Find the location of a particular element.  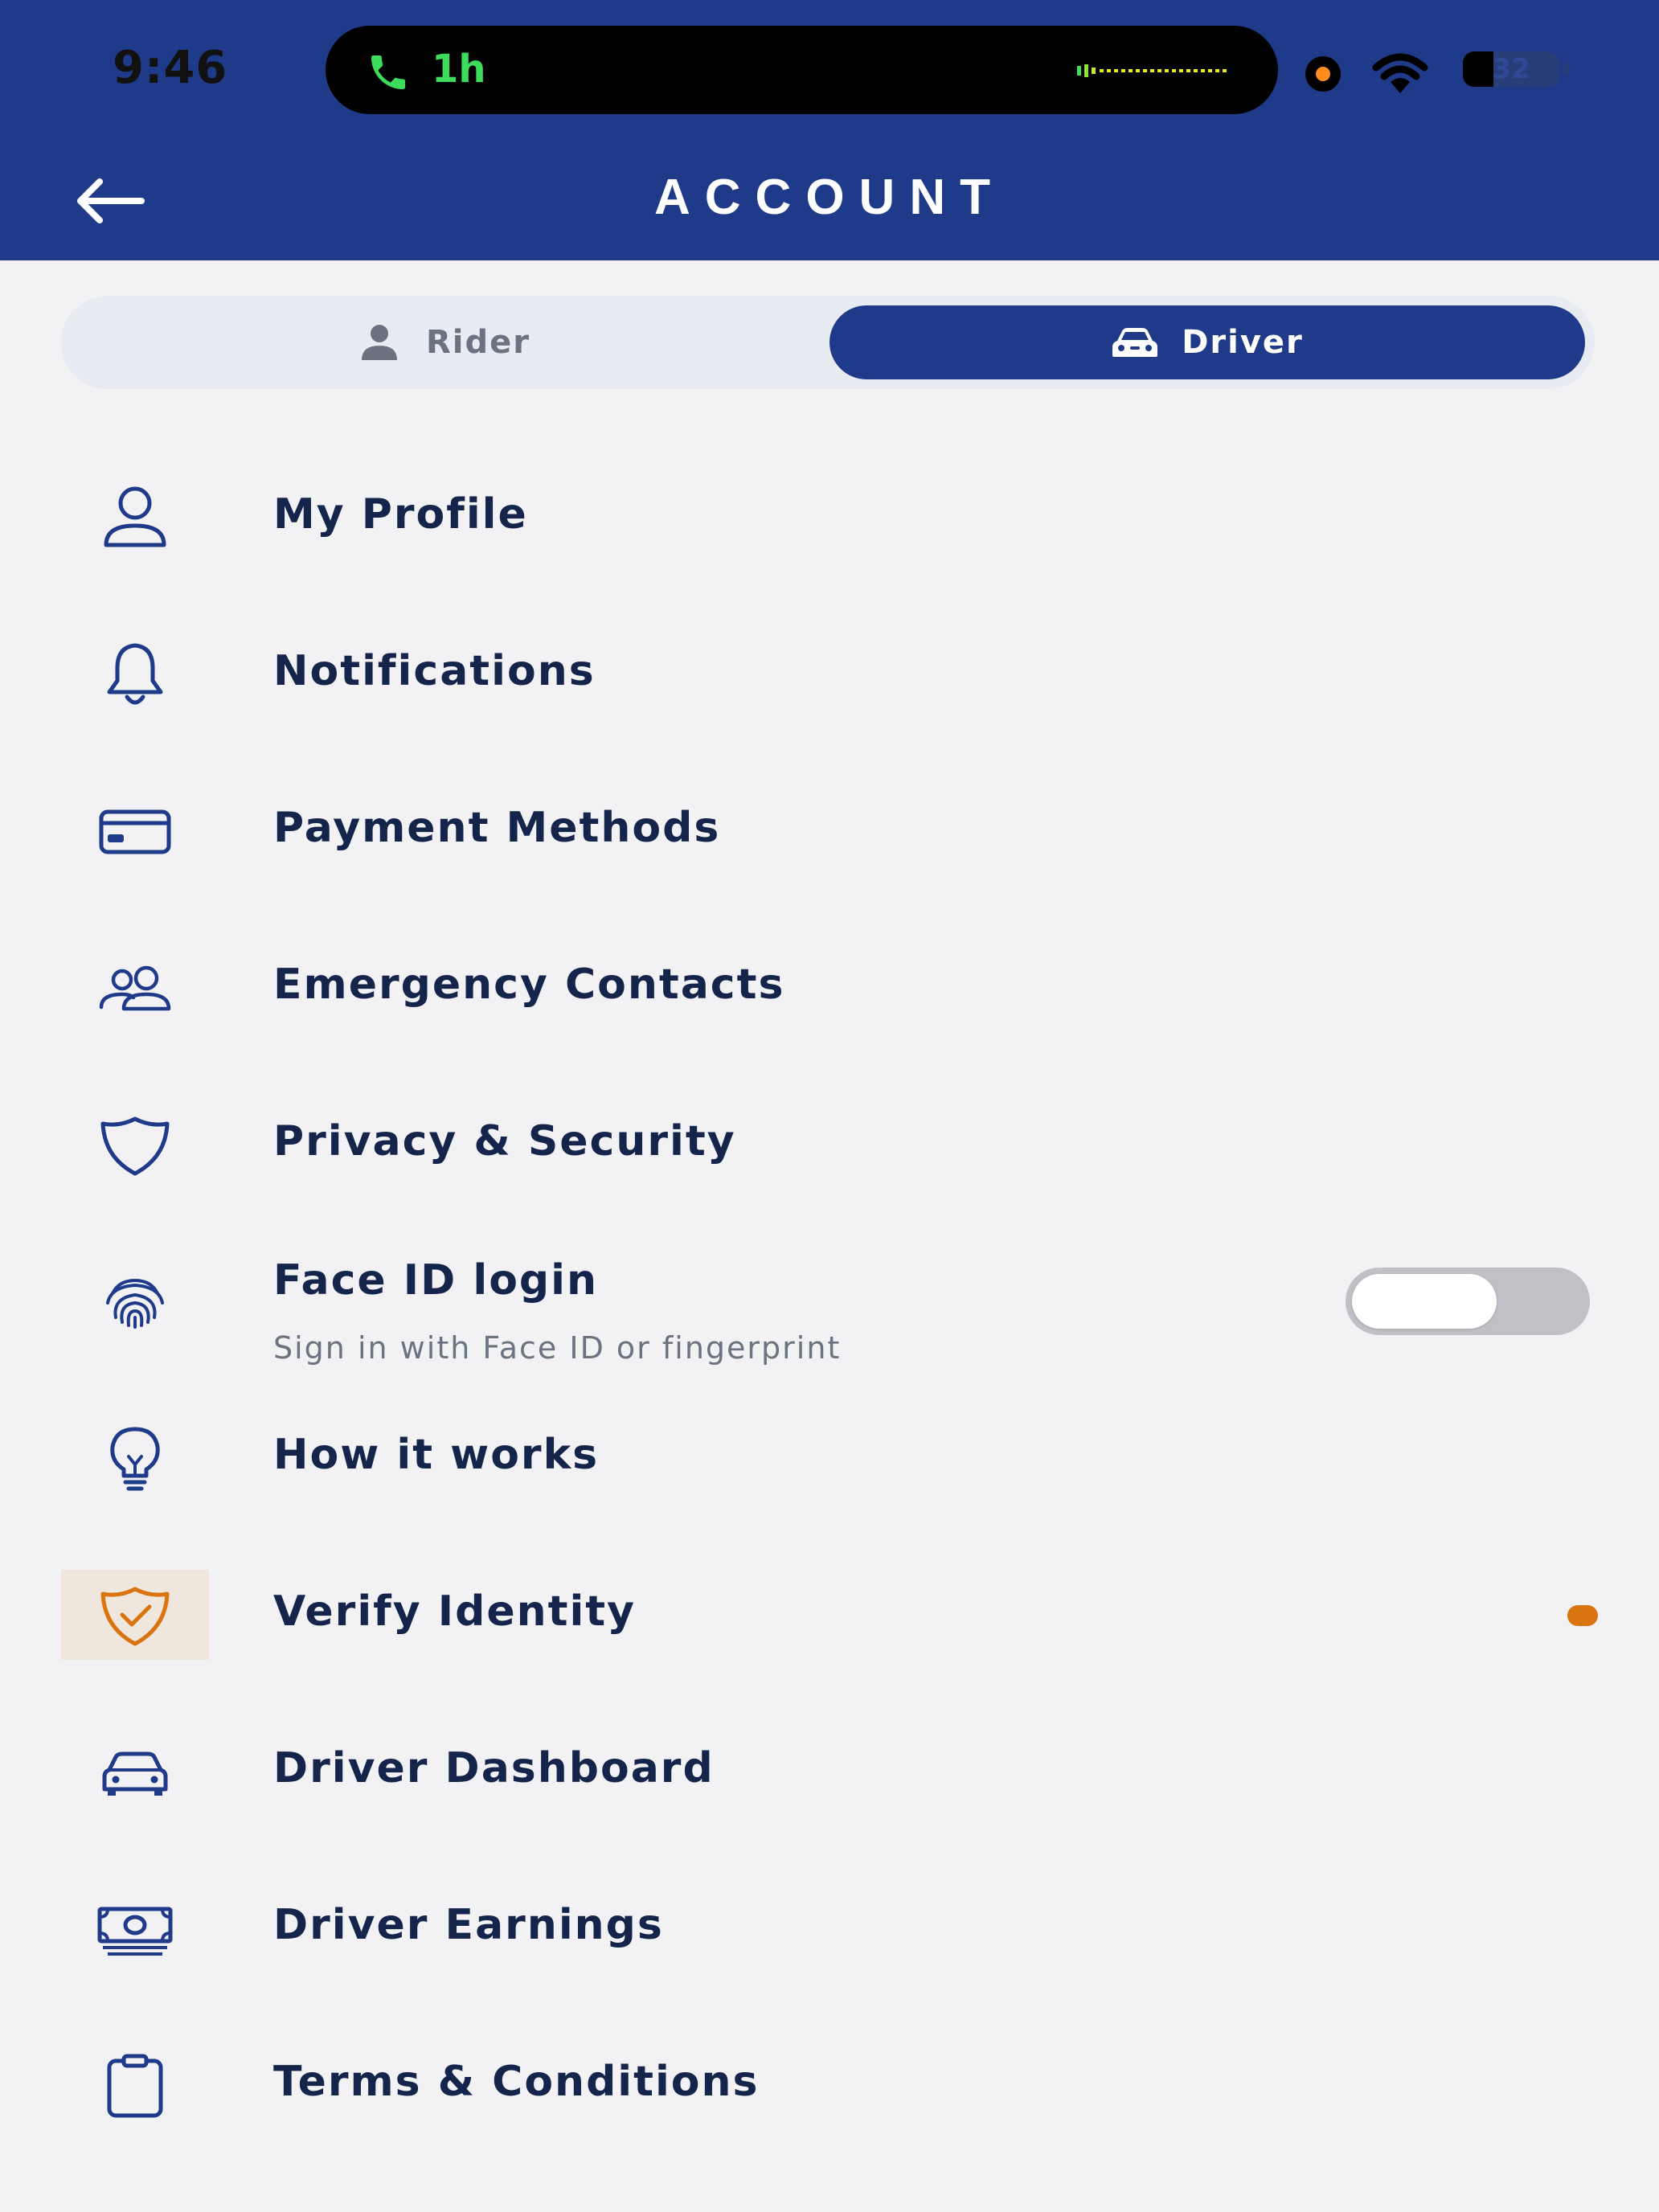

menu-item-label: Driver Earnings is located at coordinates (468, 1925).